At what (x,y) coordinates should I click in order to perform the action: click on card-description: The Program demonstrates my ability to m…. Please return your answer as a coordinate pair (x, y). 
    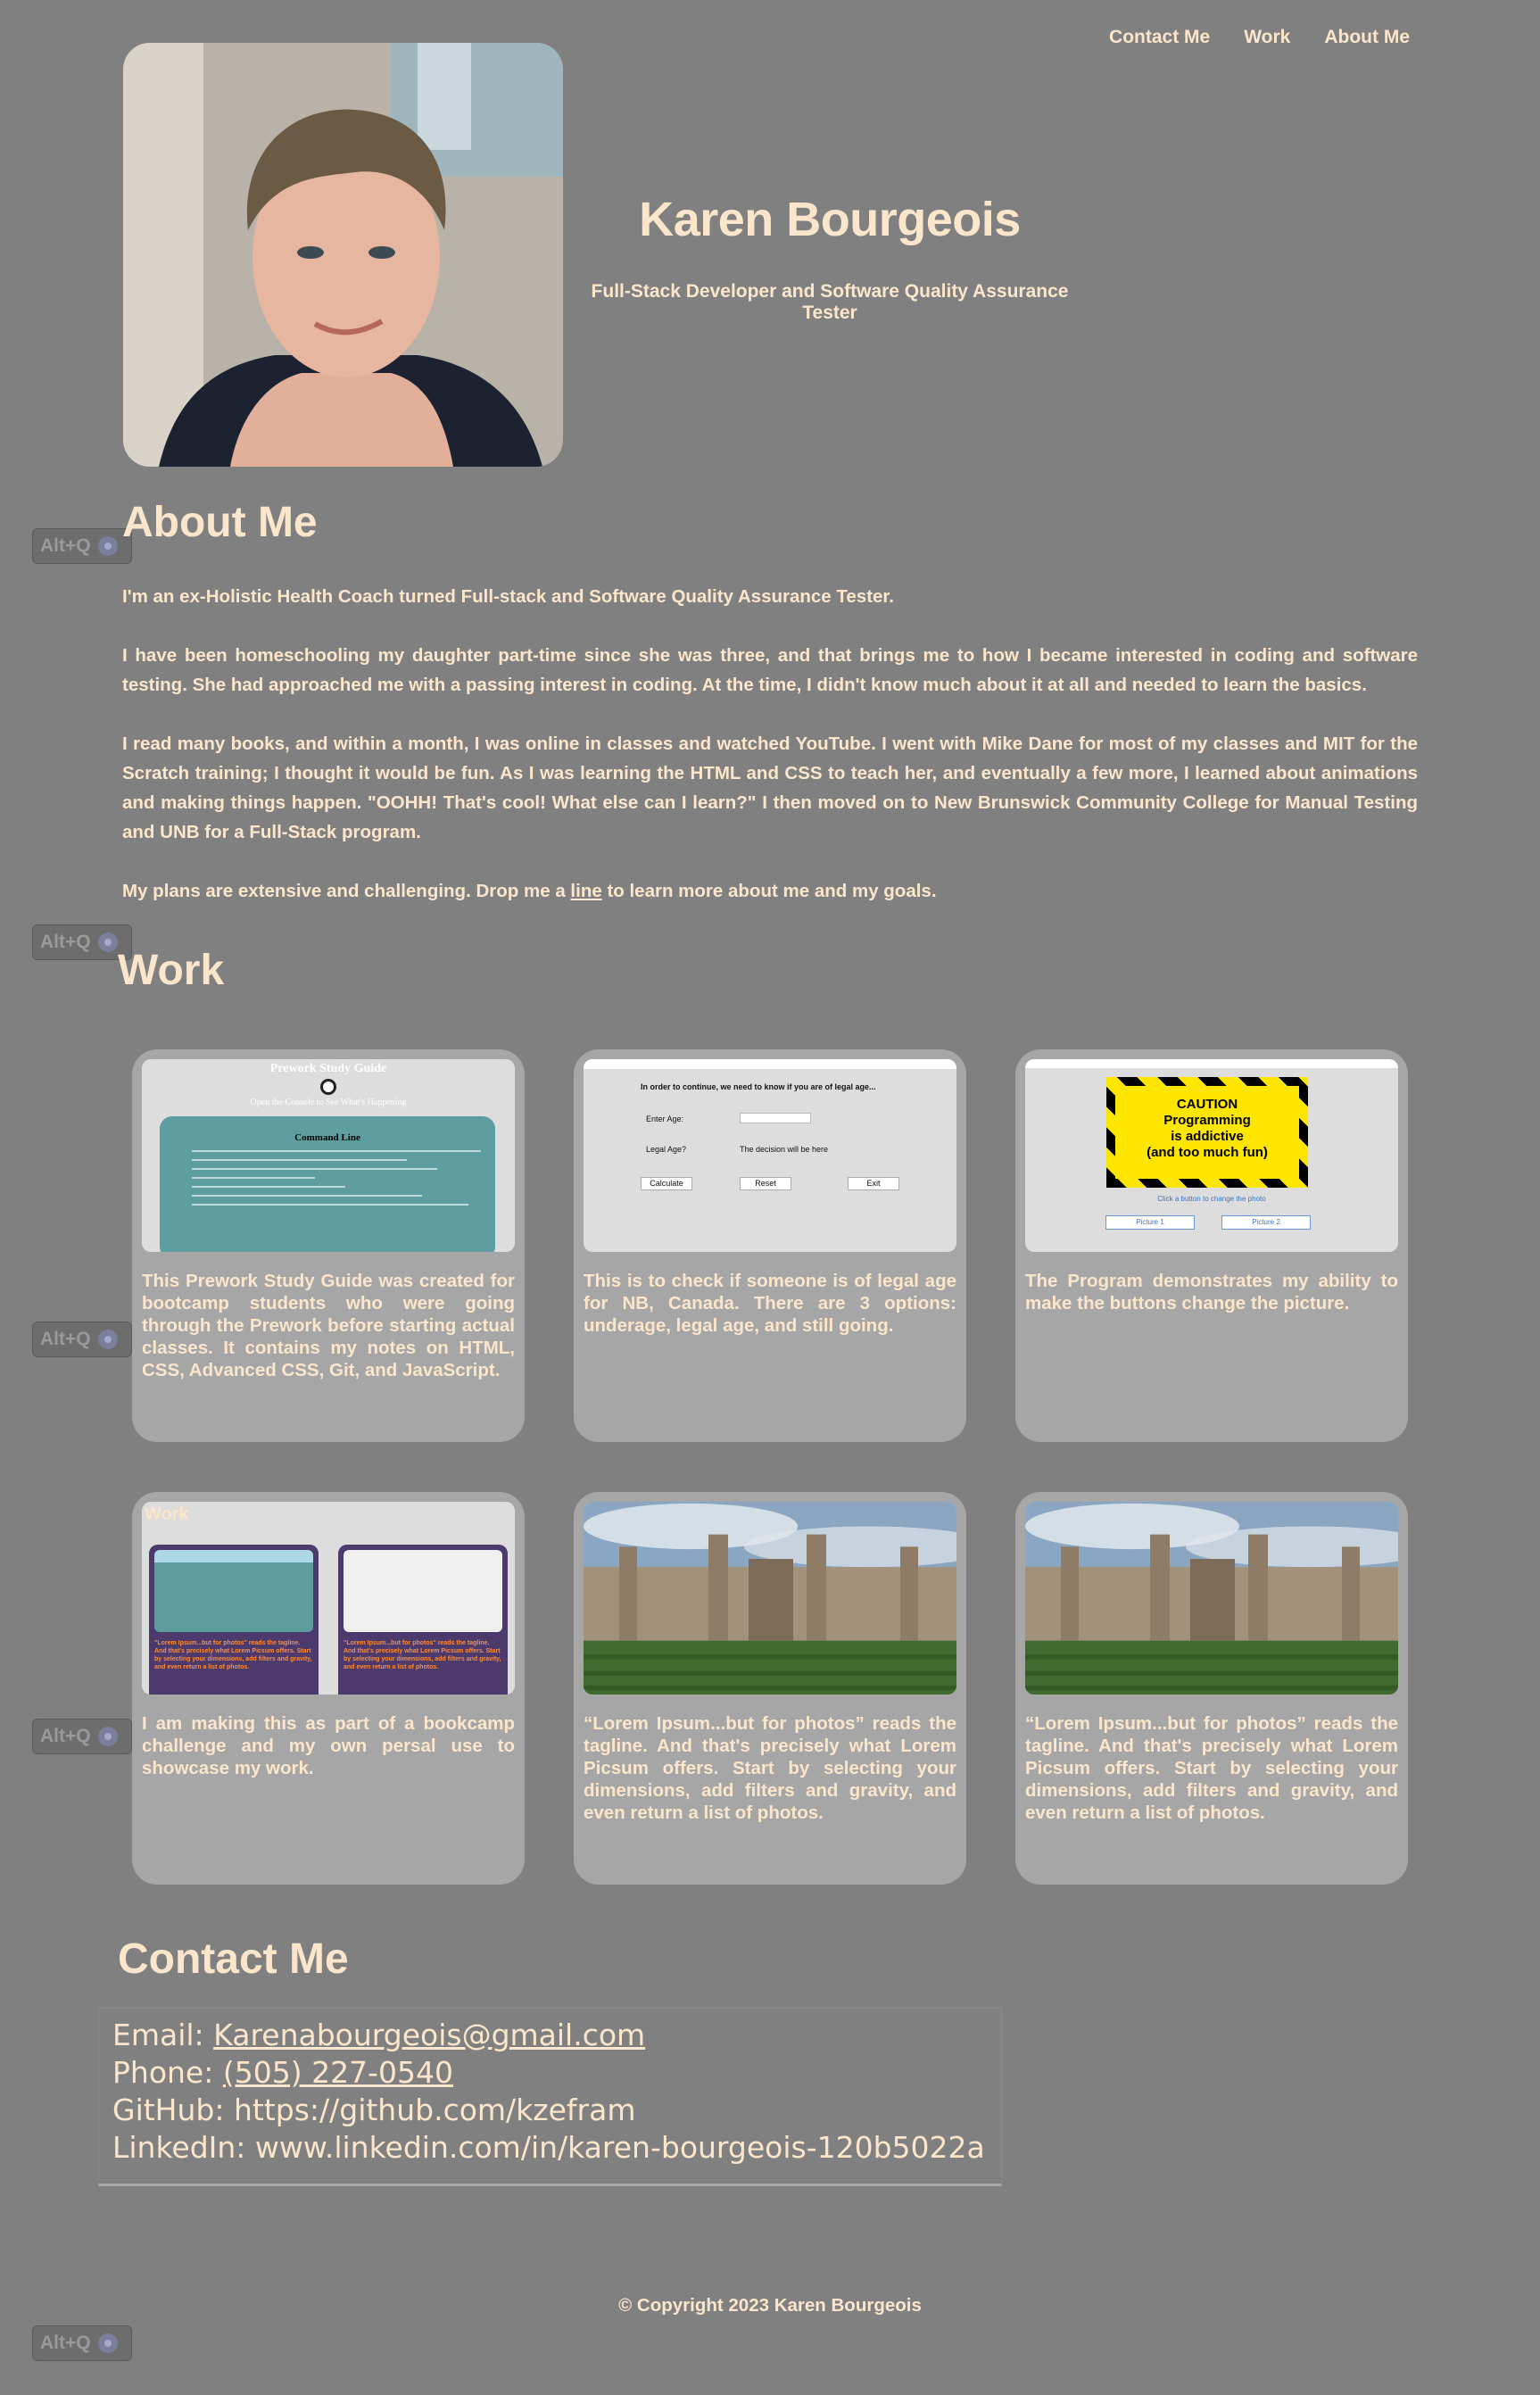
    Looking at the image, I should click on (1212, 1292).